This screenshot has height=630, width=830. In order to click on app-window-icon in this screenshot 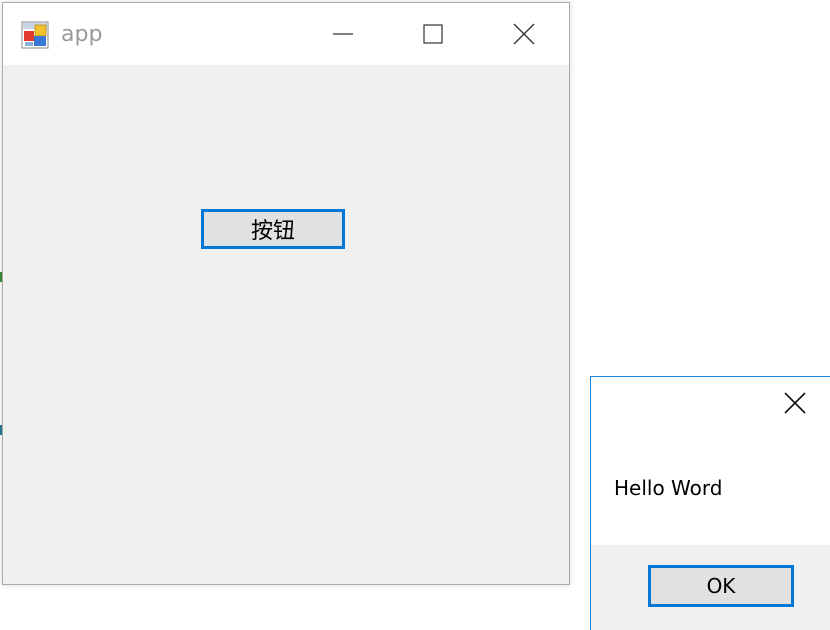, I will do `click(35, 35)`.